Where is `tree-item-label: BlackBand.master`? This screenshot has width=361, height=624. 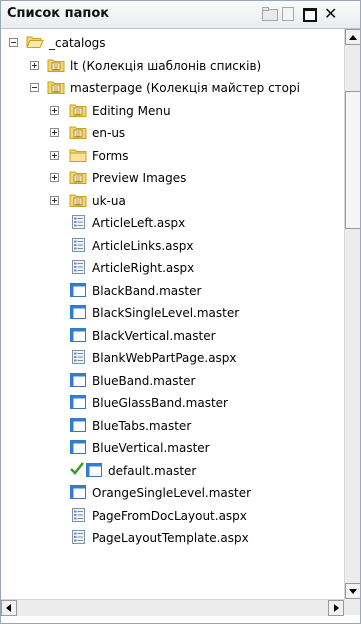 tree-item-label: BlackBand.master is located at coordinates (147, 291).